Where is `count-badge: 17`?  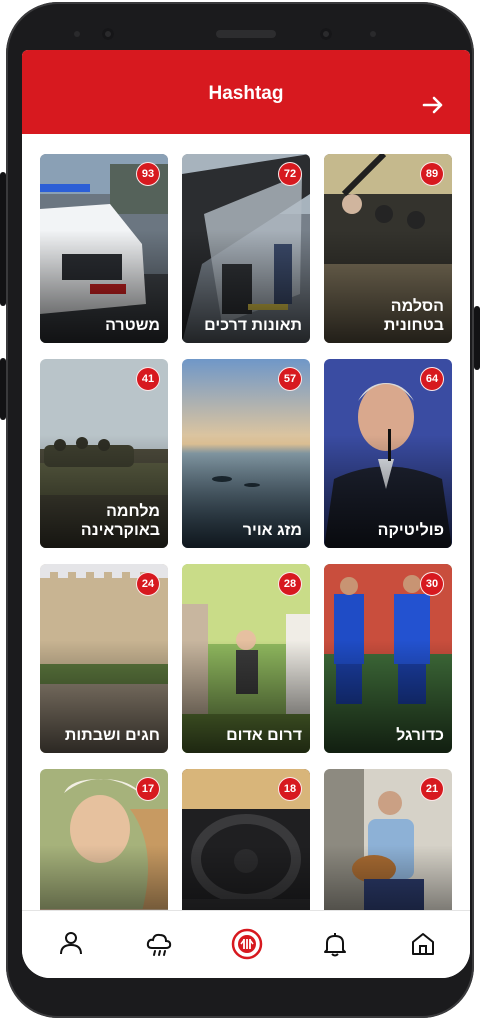
count-badge: 17 is located at coordinates (148, 789).